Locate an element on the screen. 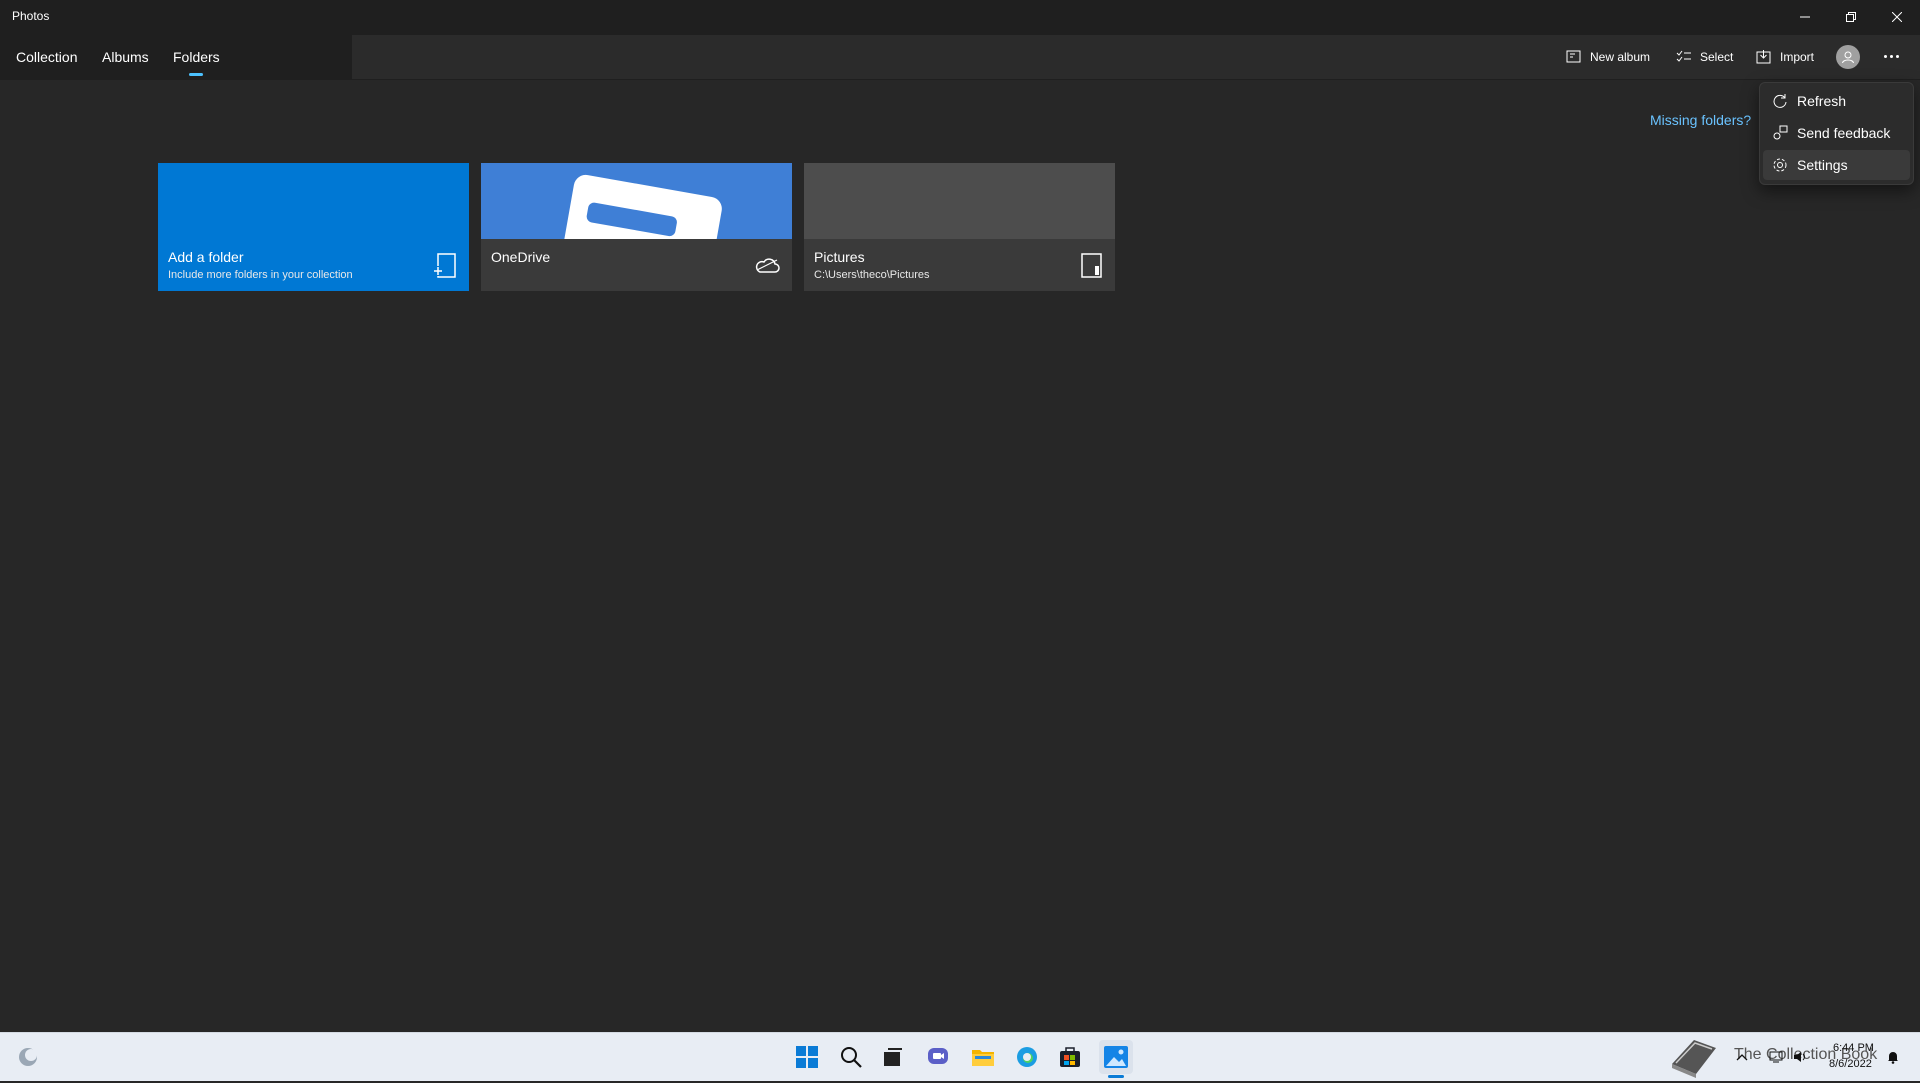 The image size is (1920, 1083). show-hidden-icons-button is located at coordinates (1742, 1057).